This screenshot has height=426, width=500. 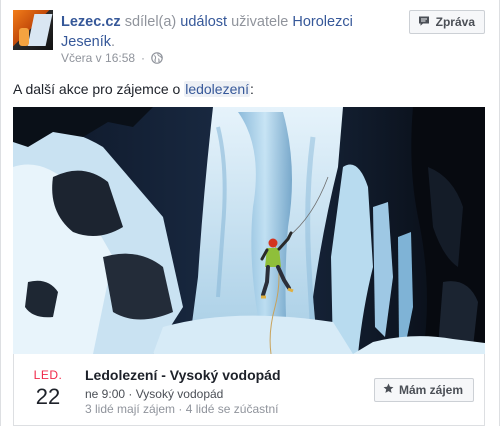 I want to click on owner-suffix: ., so click(x=113, y=42).